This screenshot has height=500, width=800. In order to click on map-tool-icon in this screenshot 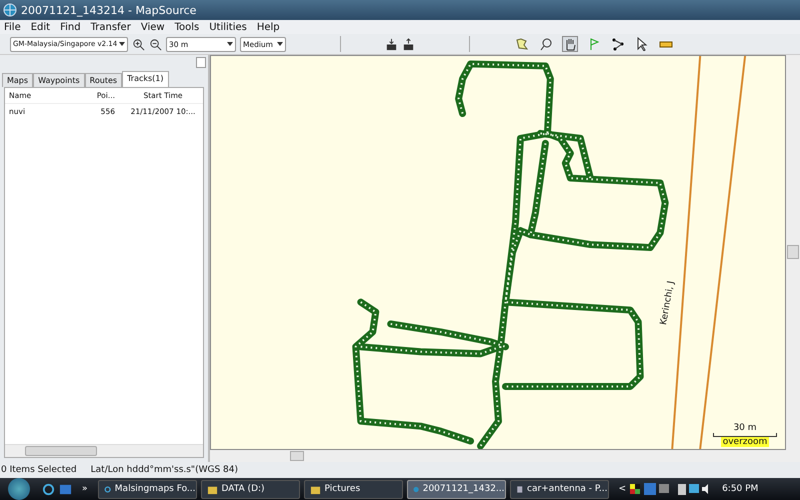, I will do `click(522, 44)`.